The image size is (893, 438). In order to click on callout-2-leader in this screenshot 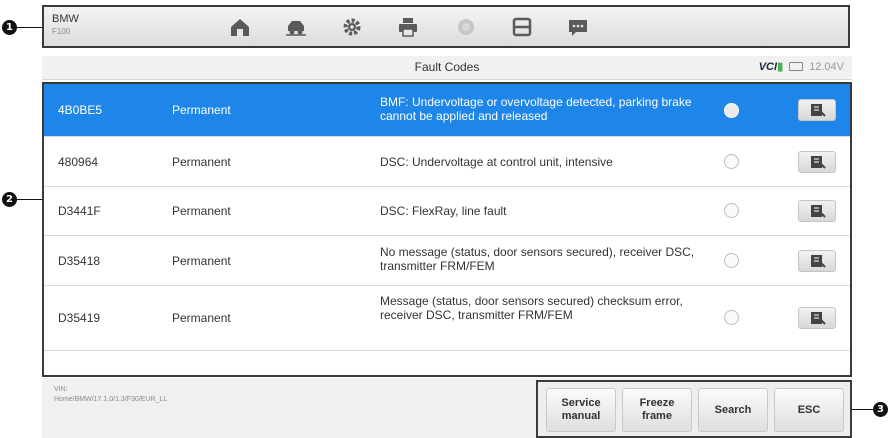, I will do `click(30, 199)`.